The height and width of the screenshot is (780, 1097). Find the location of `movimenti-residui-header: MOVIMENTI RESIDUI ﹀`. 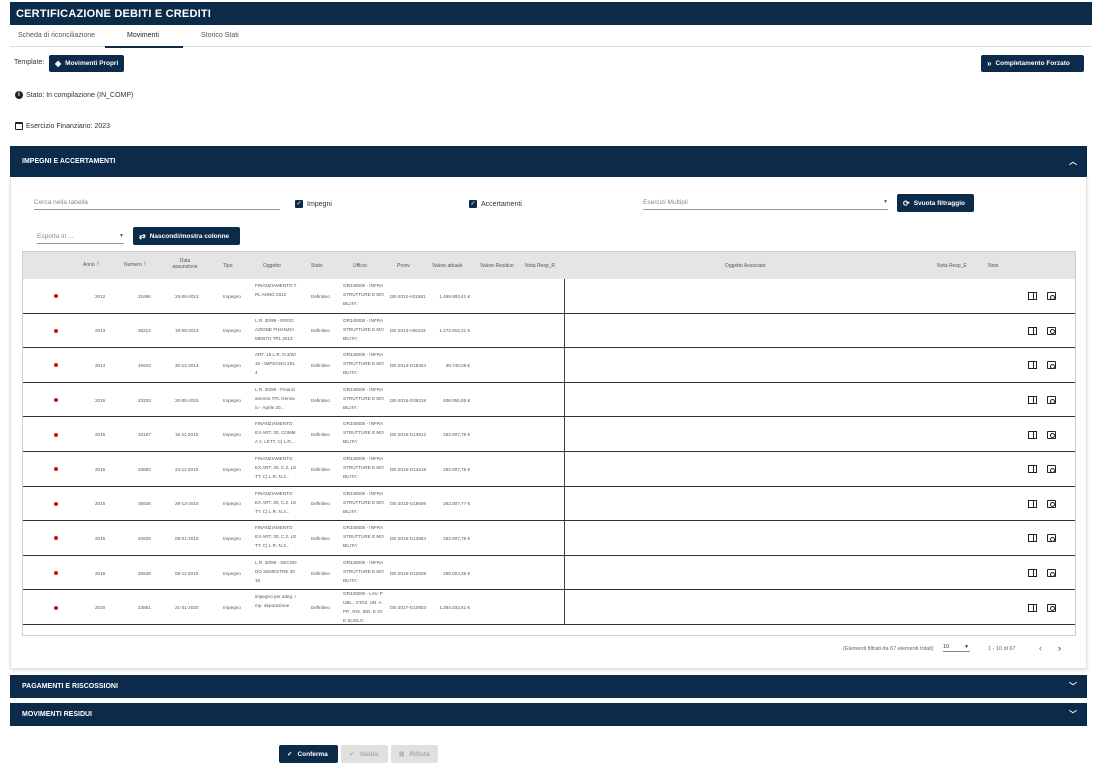

movimenti-residui-header: MOVIMENTI RESIDUI ﹀ is located at coordinates (548, 714).